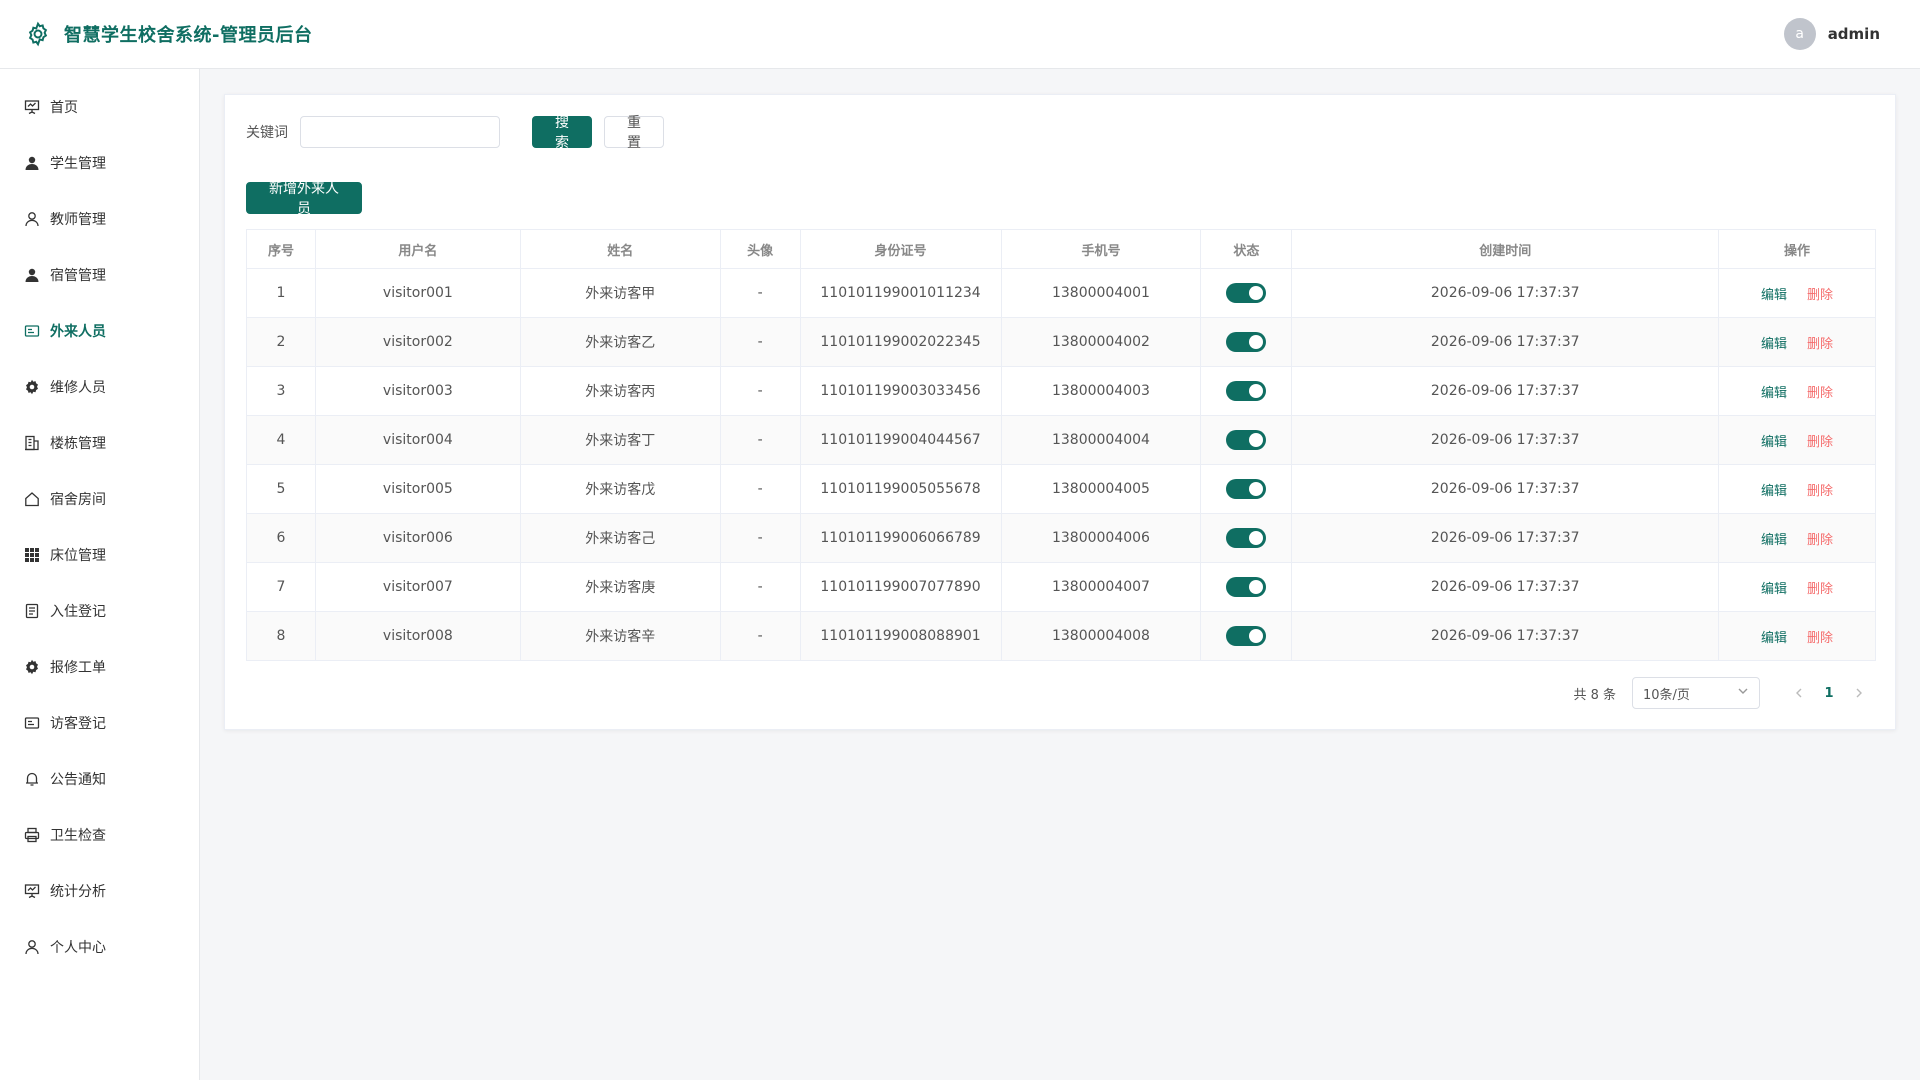 This screenshot has width=1920, height=1080. I want to click on sidebar-item-1: 学生管理, so click(99, 163).